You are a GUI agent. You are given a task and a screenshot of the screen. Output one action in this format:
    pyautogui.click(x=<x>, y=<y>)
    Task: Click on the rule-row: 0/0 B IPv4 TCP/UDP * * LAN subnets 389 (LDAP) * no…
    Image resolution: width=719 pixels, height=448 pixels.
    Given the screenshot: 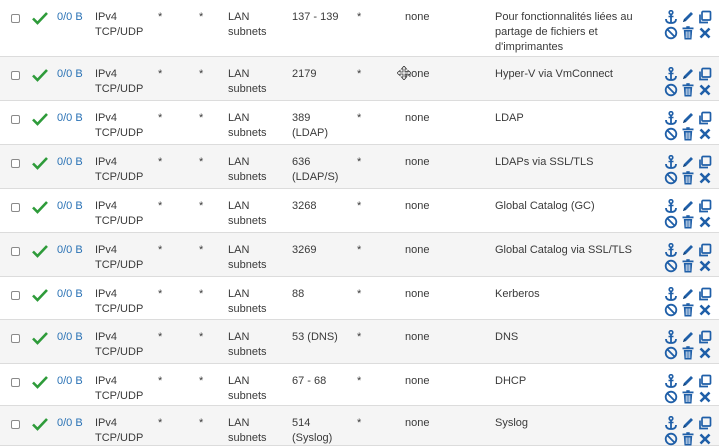 What is the action you would take?
    pyautogui.click(x=359, y=123)
    